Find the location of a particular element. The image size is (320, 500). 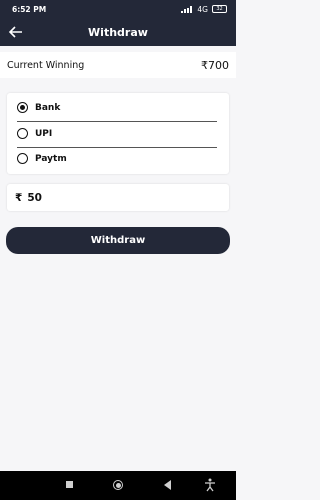

option-upi: UPI is located at coordinates (34, 133).